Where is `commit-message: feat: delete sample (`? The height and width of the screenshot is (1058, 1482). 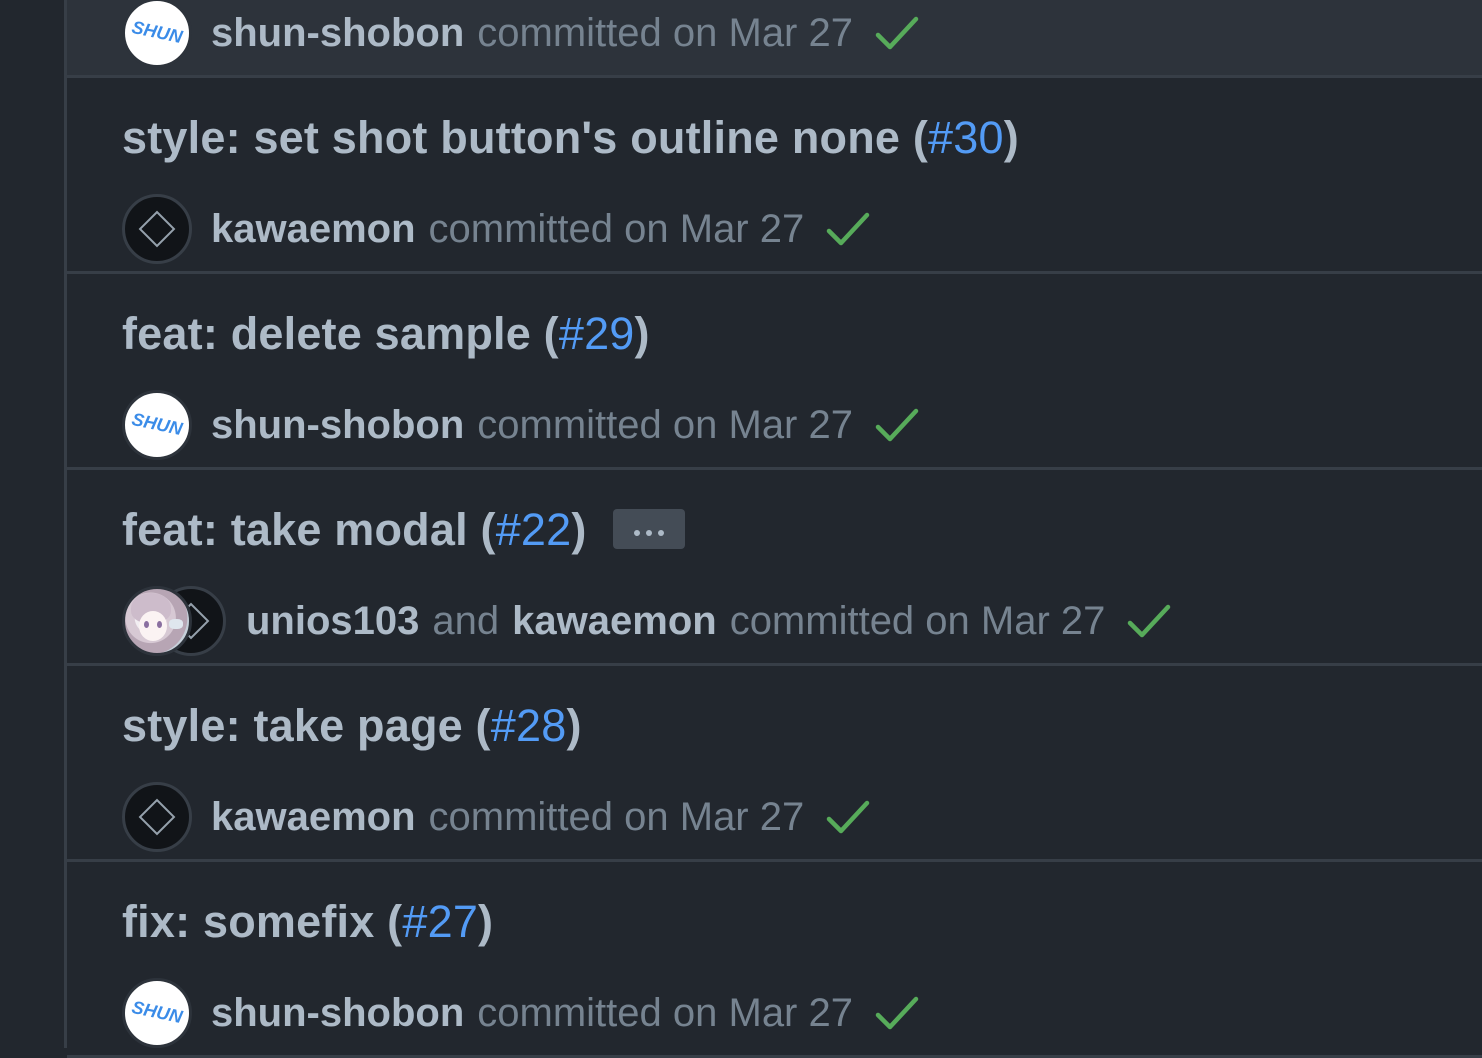
commit-message: feat: delete sample ( is located at coordinates (340, 333).